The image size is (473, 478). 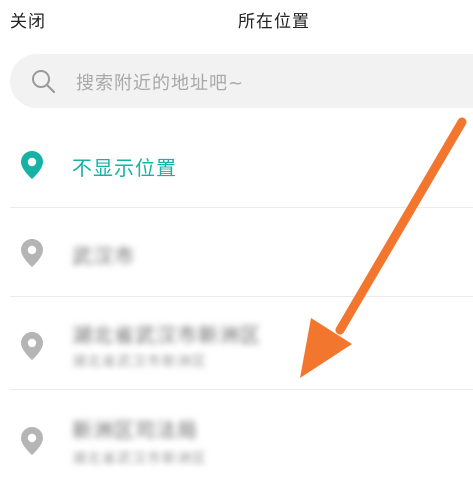 I want to click on close-button: 关闭, so click(x=28, y=19).